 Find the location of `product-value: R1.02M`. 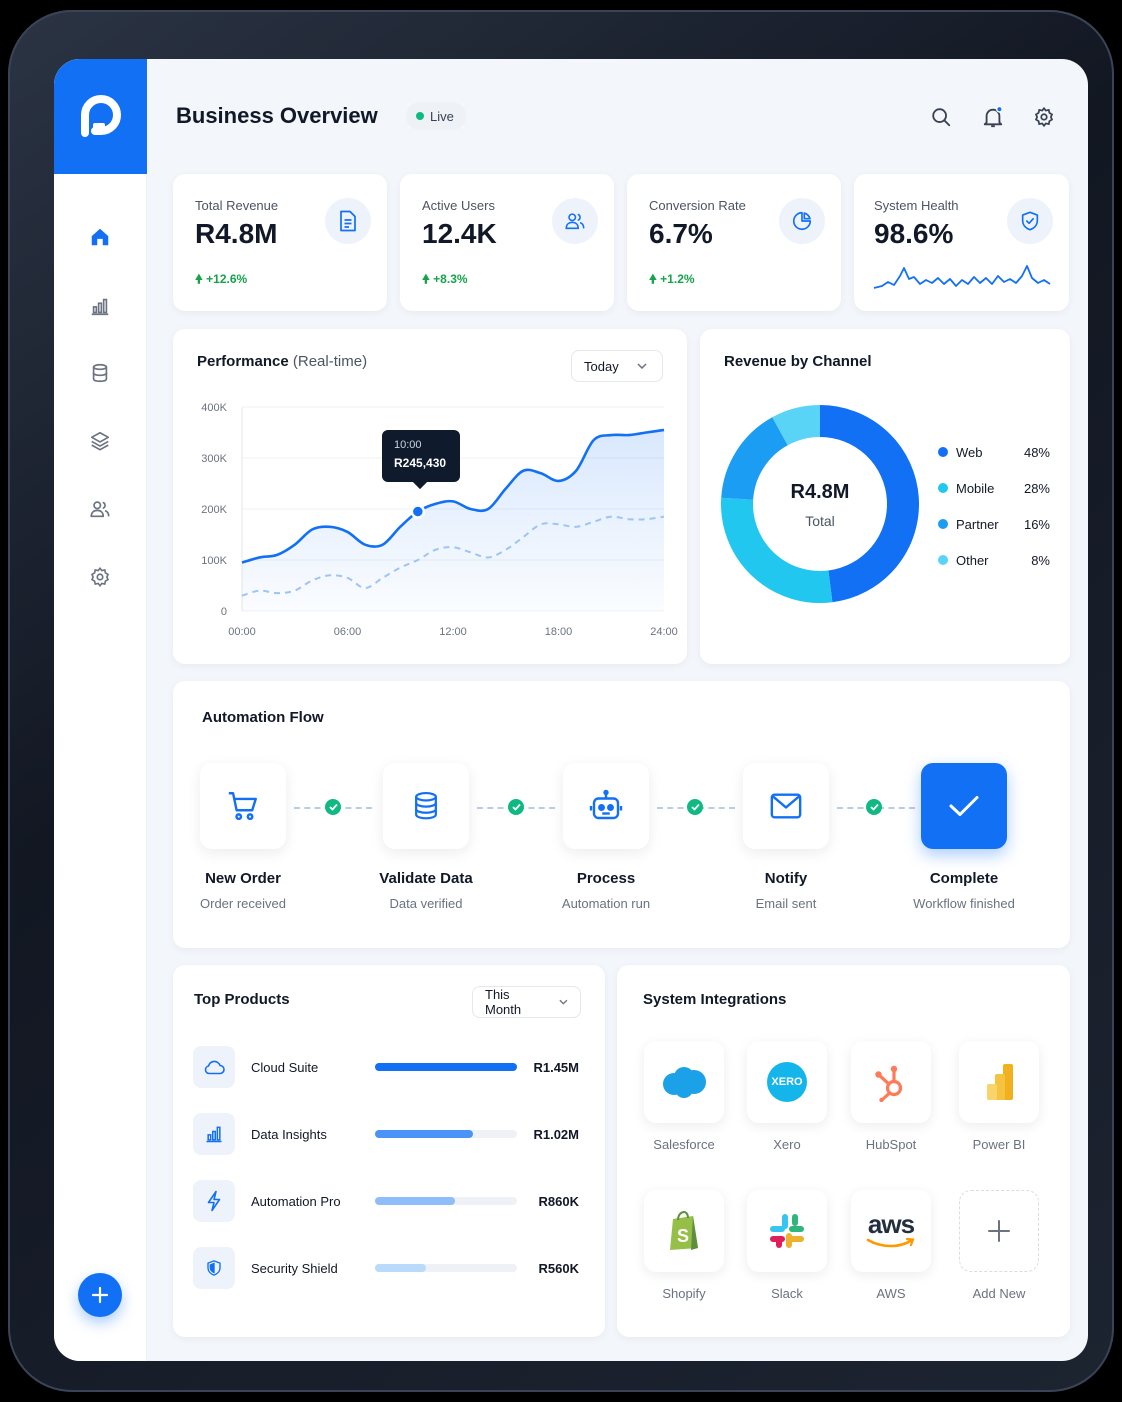

product-value: R1.02M is located at coordinates (556, 1134).